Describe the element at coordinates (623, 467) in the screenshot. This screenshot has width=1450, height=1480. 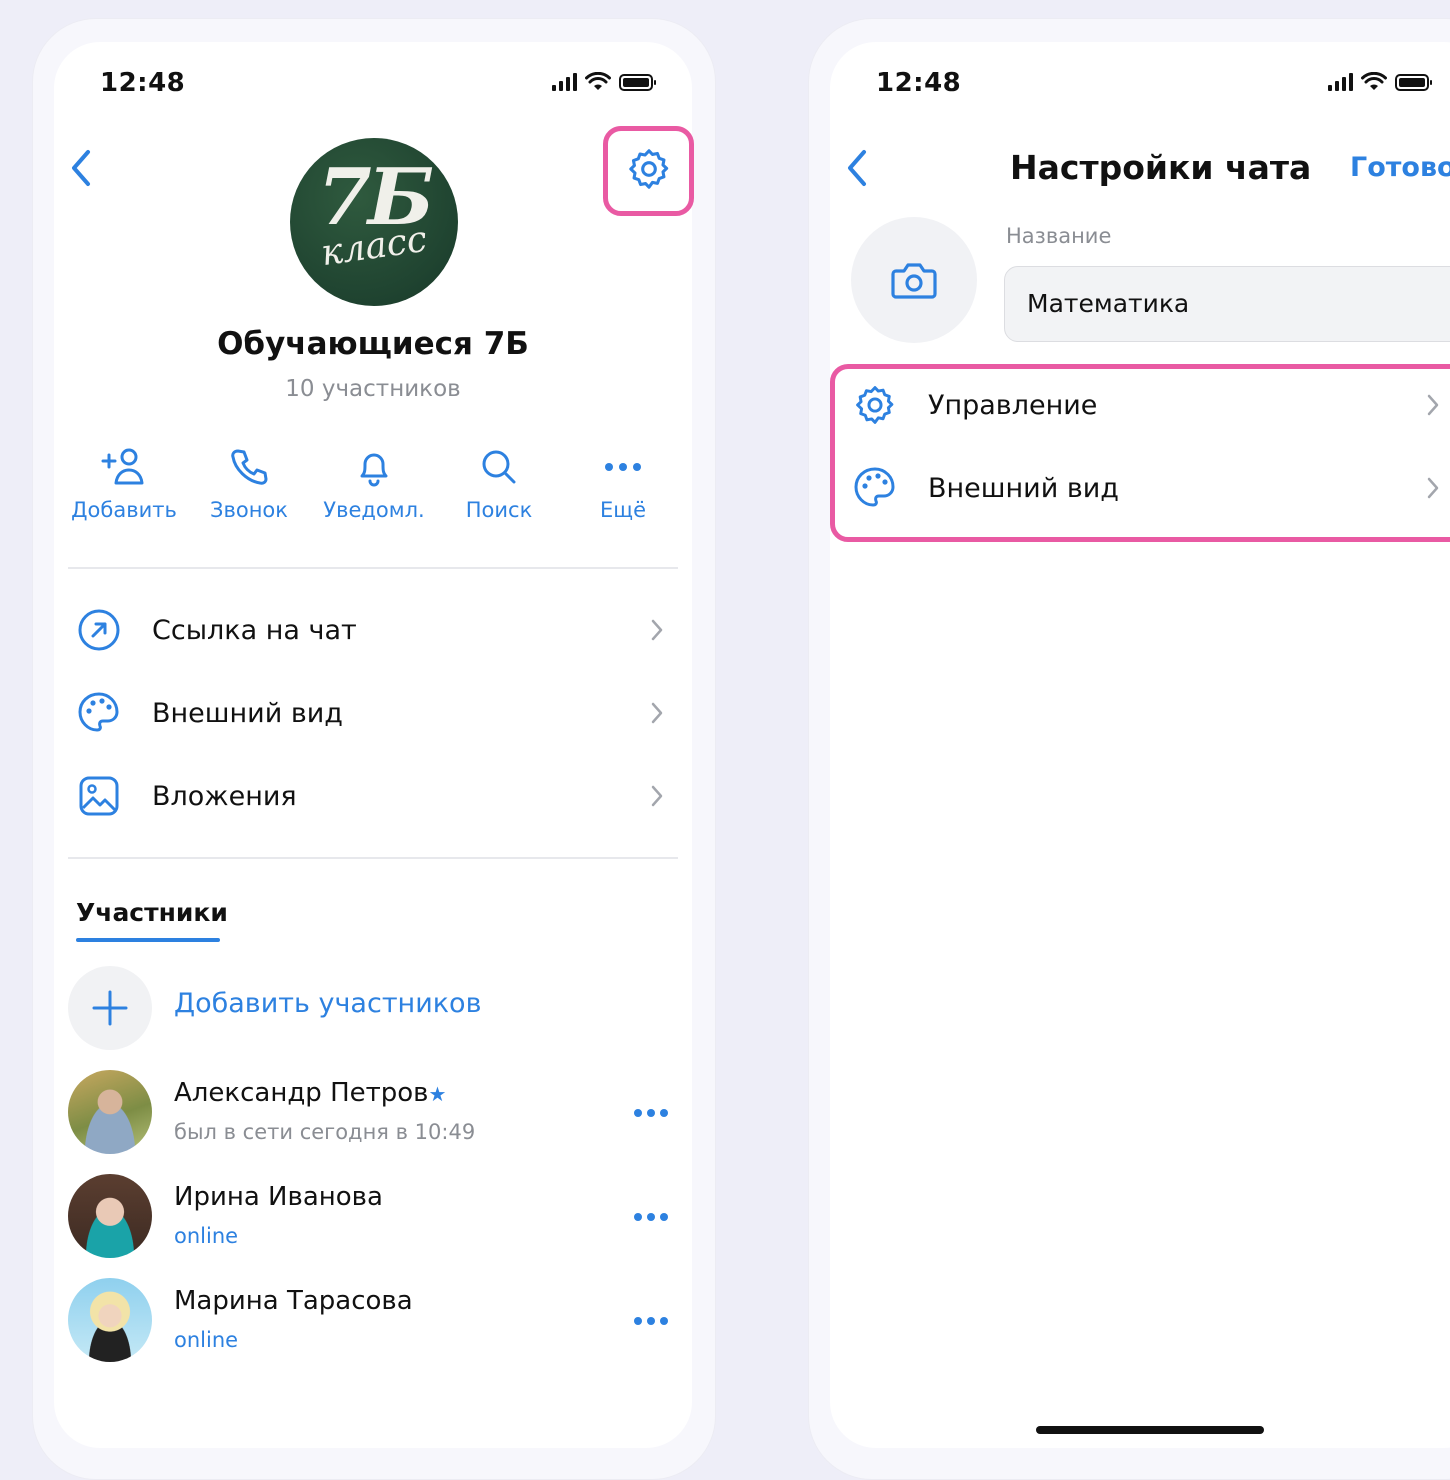
I see `more-icon` at that location.